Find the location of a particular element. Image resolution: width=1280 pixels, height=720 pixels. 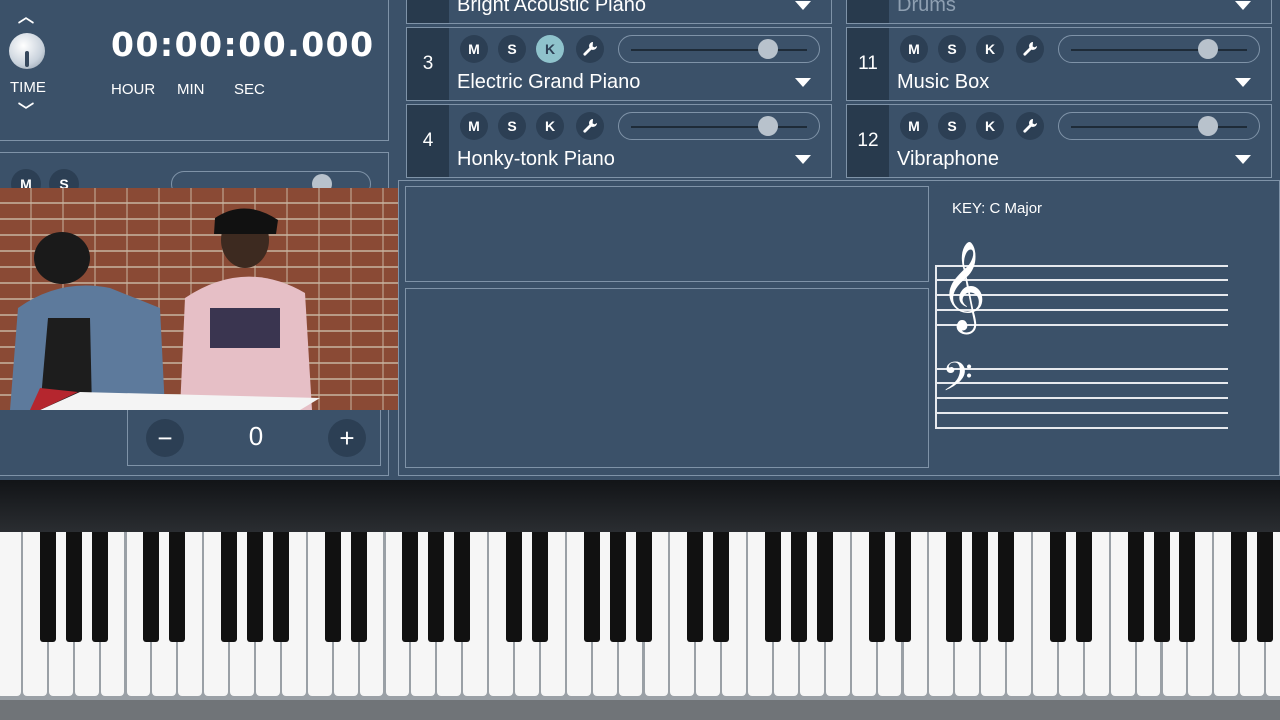

track-3: 3 M S K Electric Grand Piano is located at coordinates (619, 64).